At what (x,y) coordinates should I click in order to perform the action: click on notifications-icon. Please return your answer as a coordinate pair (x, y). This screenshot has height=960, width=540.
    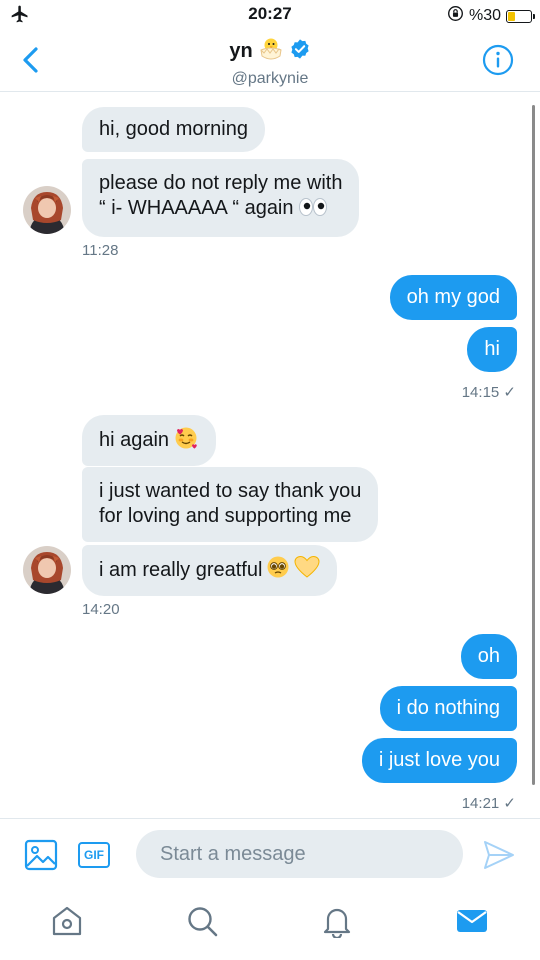
    Looking at the image, I should click on (337, 924).